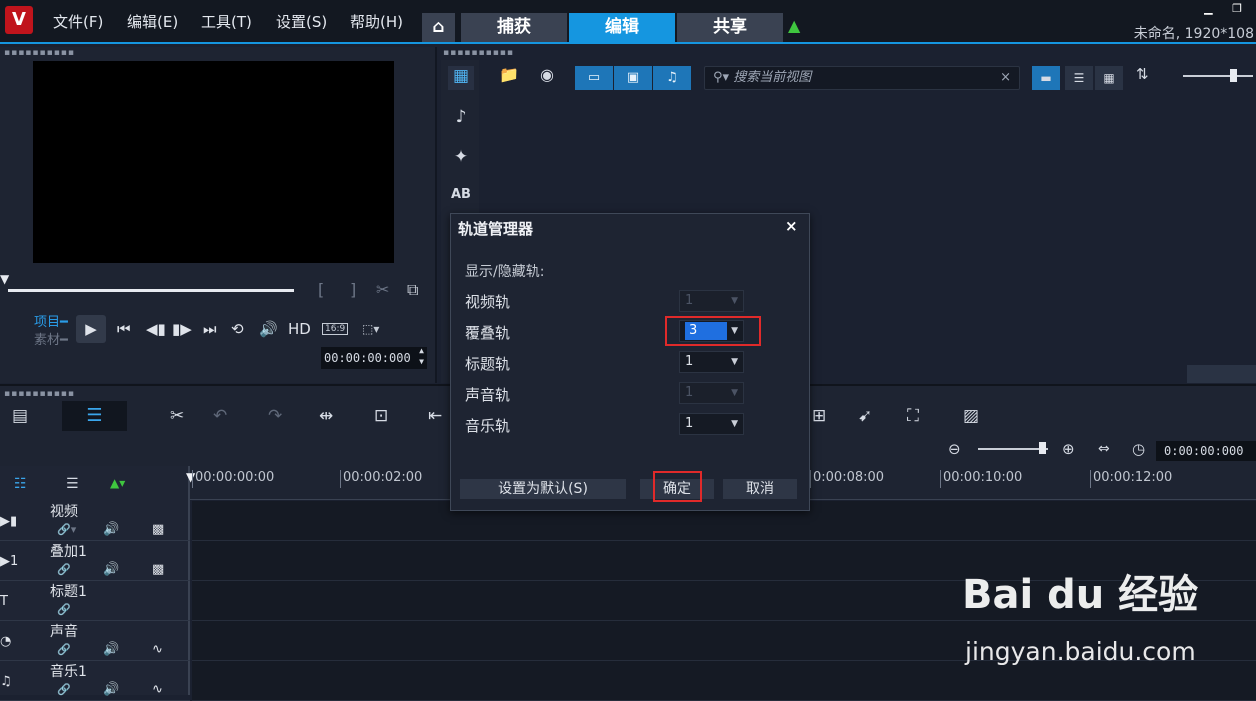  What do you see at coordinates (381, 416) in the screenshot?
I see `ripple-icon: ⊡` at bounding box center [381, 416].